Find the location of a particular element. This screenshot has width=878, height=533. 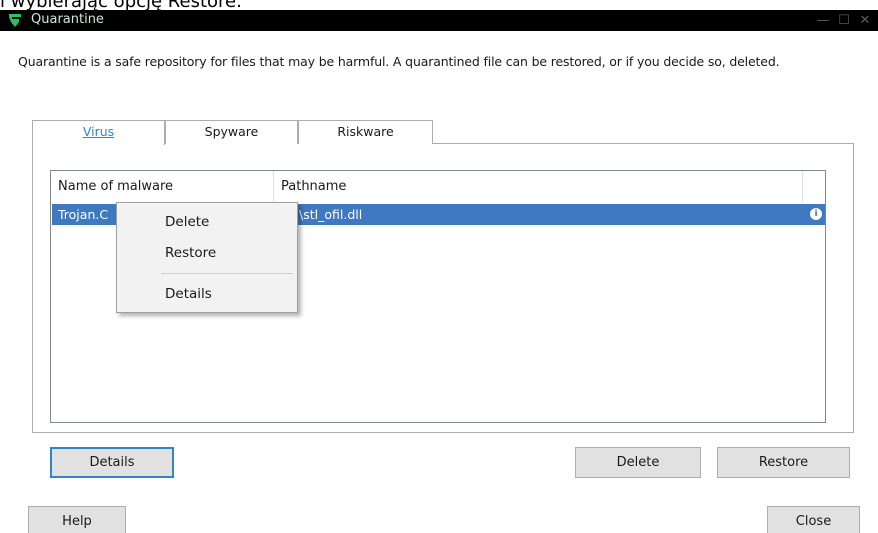

delete-button: Delete is located at coordinates (638, 462).